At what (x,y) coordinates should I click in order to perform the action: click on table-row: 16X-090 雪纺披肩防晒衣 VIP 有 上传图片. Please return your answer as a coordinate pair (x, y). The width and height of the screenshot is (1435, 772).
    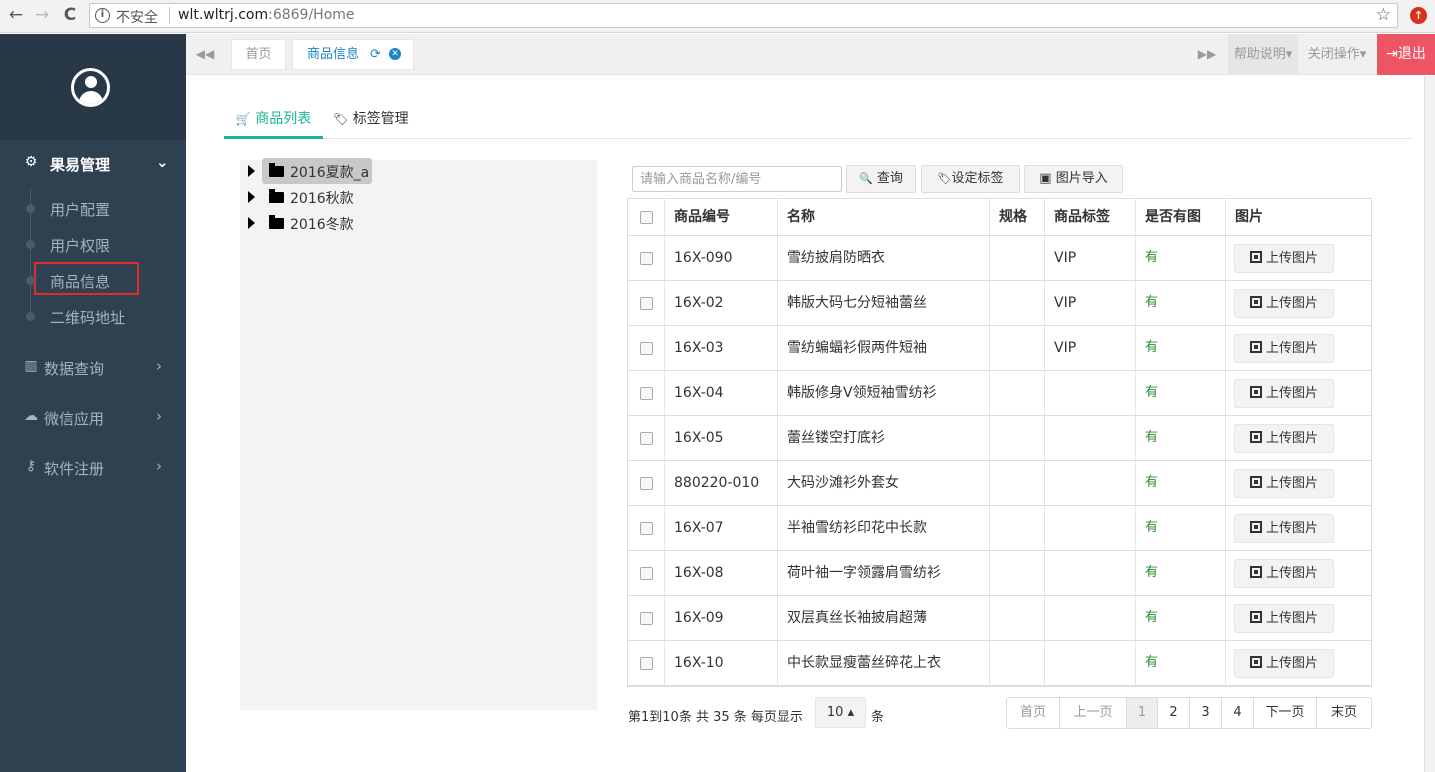
    Looking at the image, I should click on (999, 258).